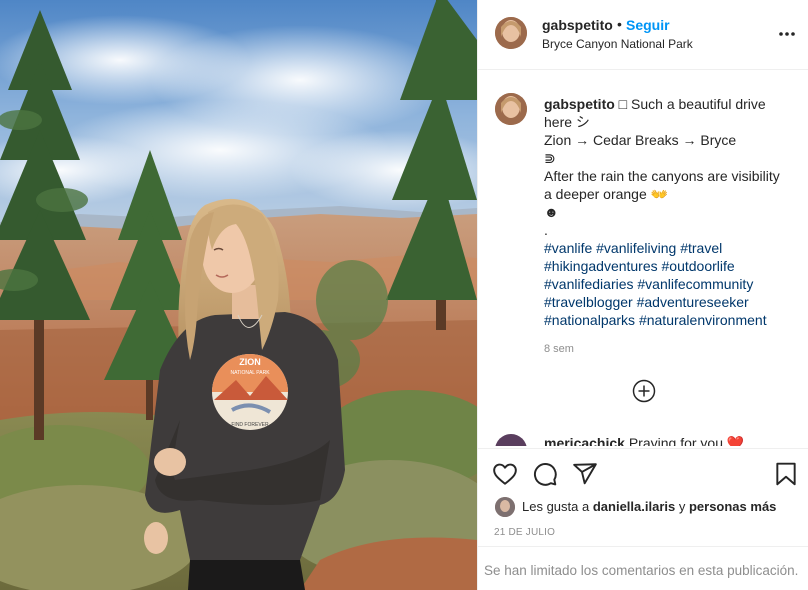 The width and height of the screenshot is (808, 590). Describe the element at coordinates (550, 158) in the screenshot. I see `caption-text: ⋑` at that location.